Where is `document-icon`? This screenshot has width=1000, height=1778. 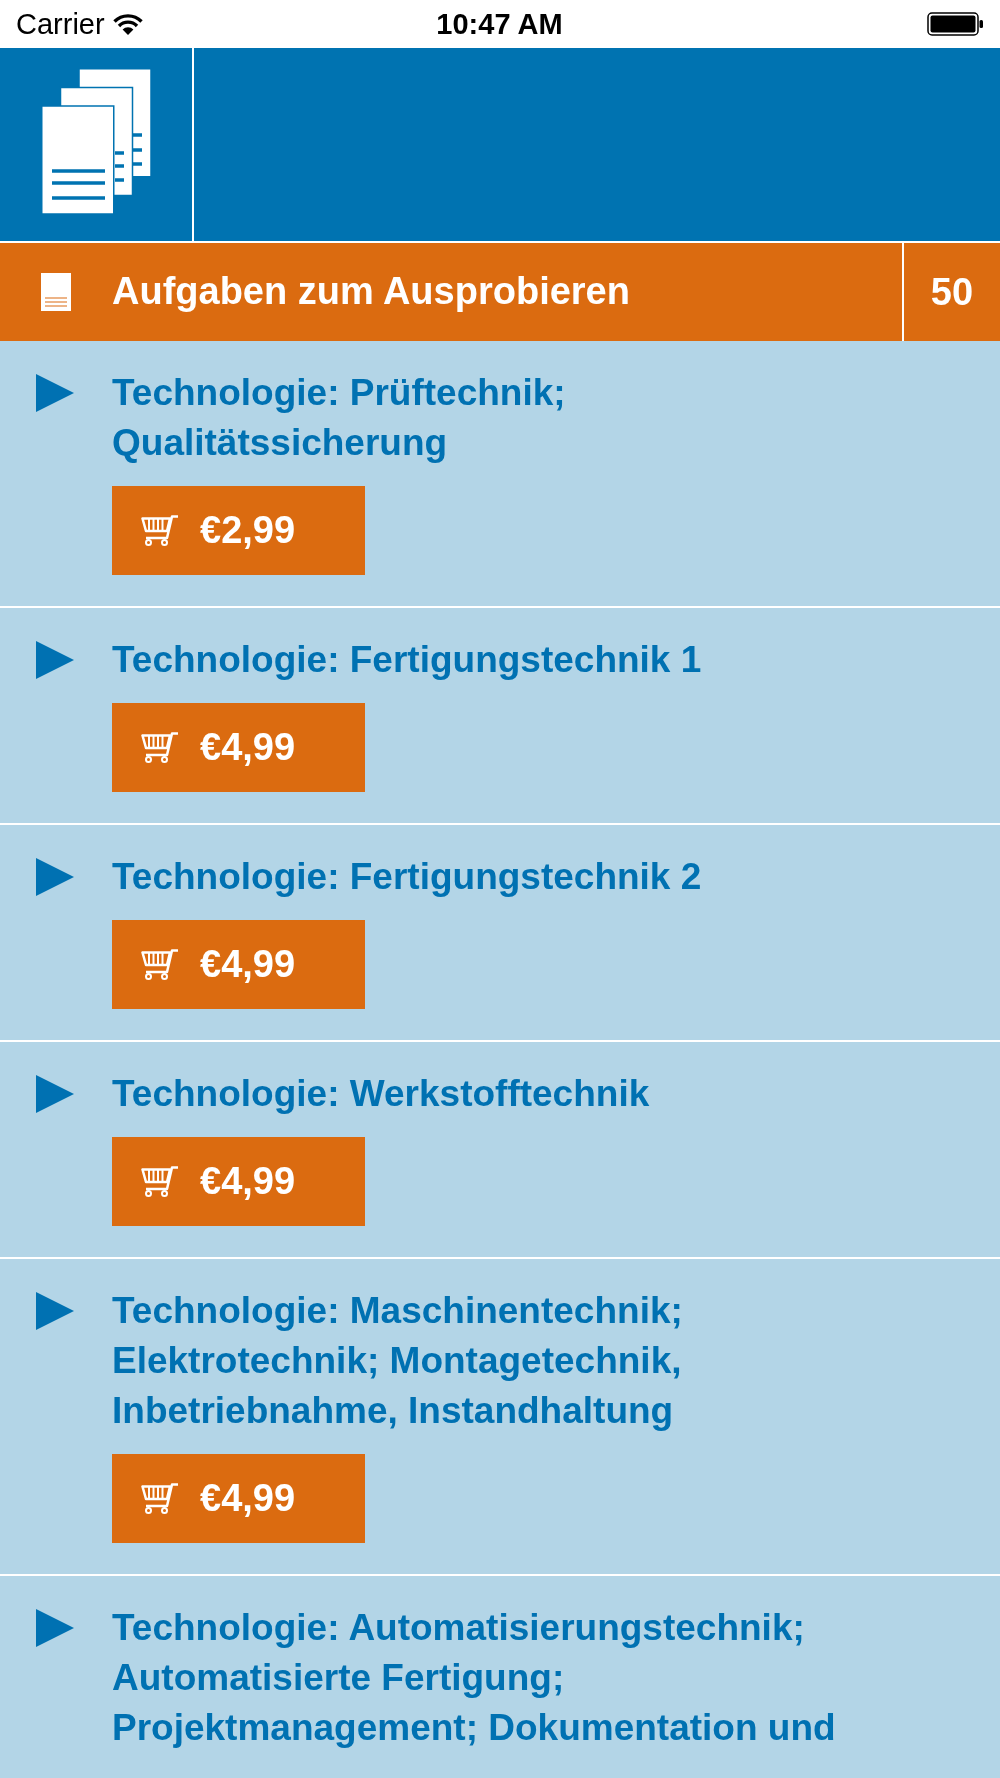
document-icon is located at coordinates (56, 292).